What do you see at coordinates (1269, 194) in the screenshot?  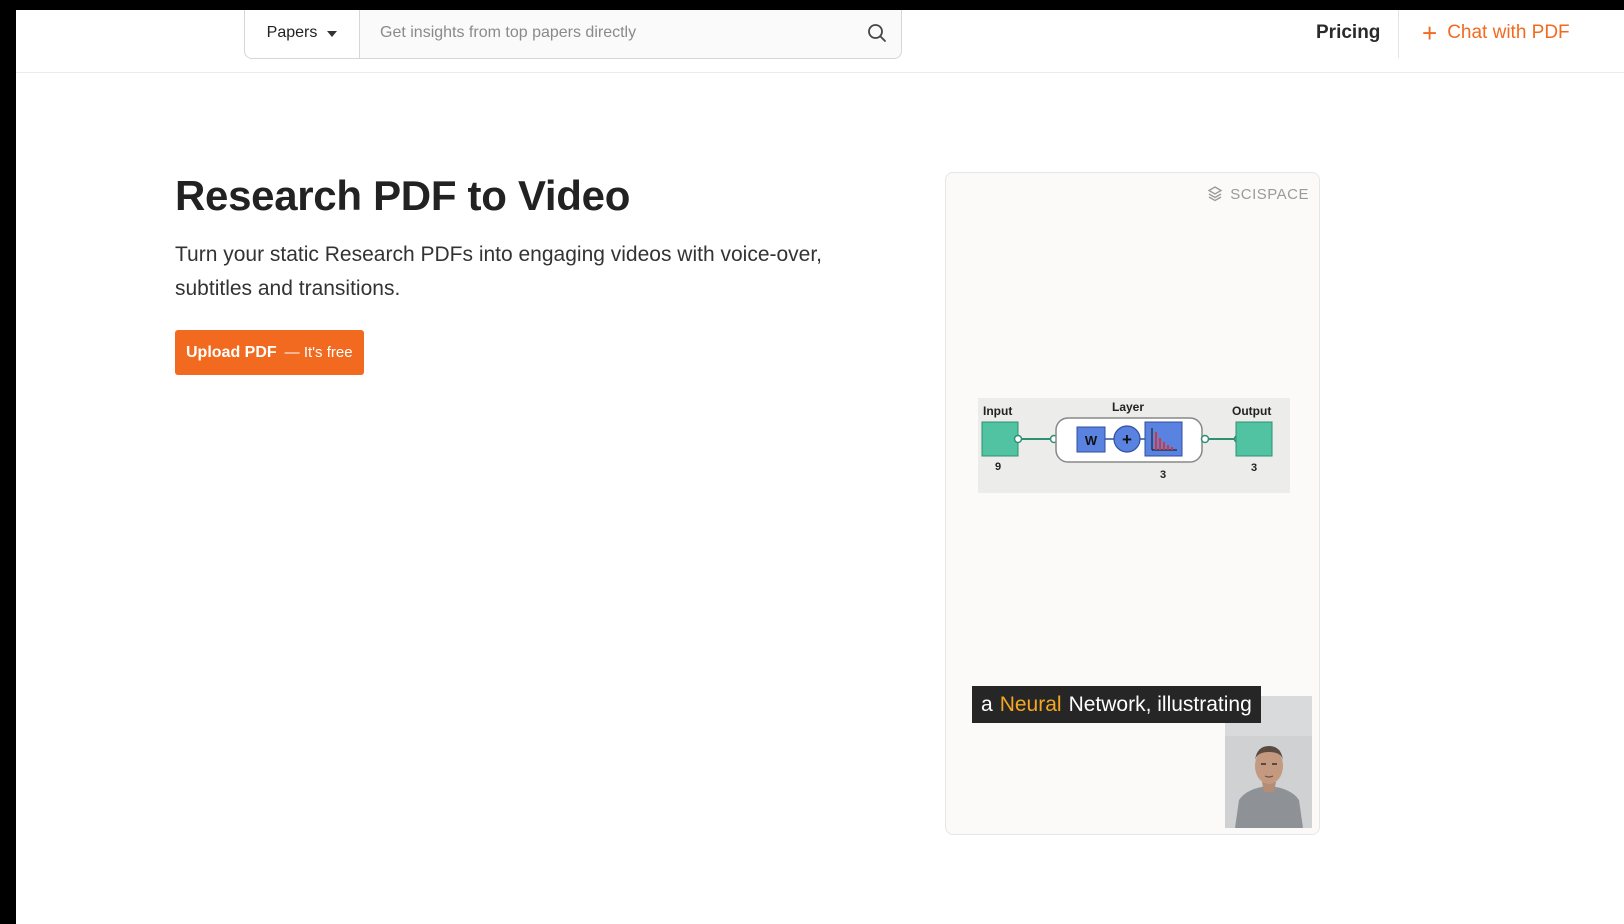 I see `brand-name: SCISPACE` at bounding box center [1269, 194].